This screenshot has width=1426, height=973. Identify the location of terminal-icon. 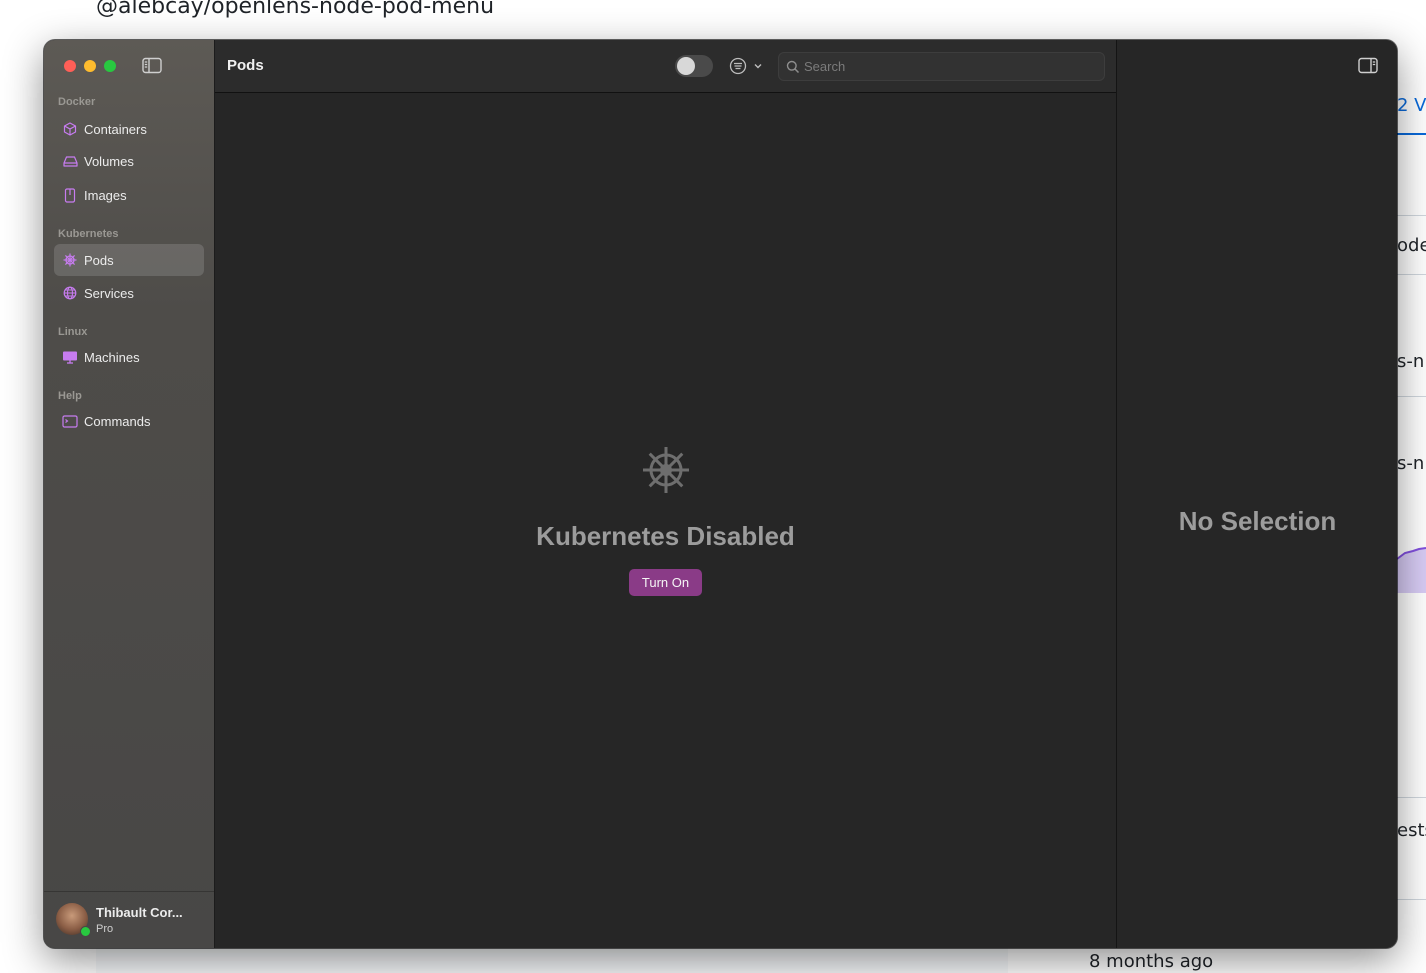
(70, 421).